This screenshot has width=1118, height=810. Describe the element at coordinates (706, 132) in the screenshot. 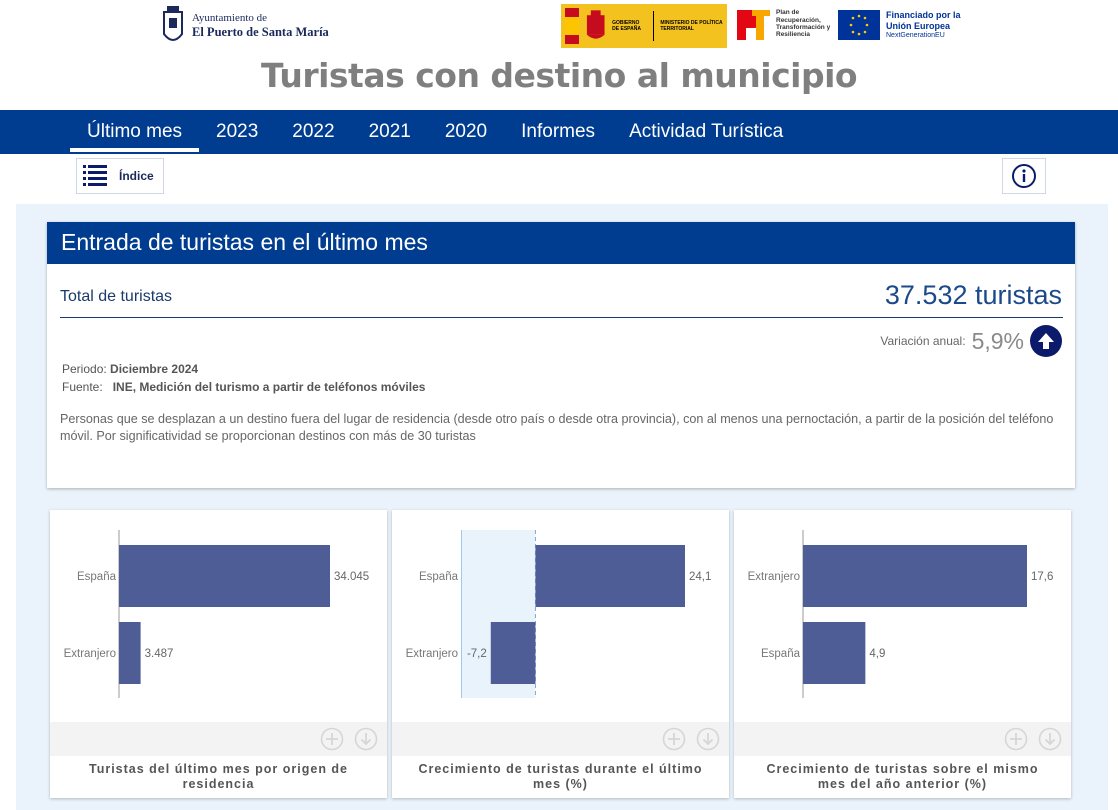

I see `nav-item-actividad-turistica: Actividad Turística` at that location.